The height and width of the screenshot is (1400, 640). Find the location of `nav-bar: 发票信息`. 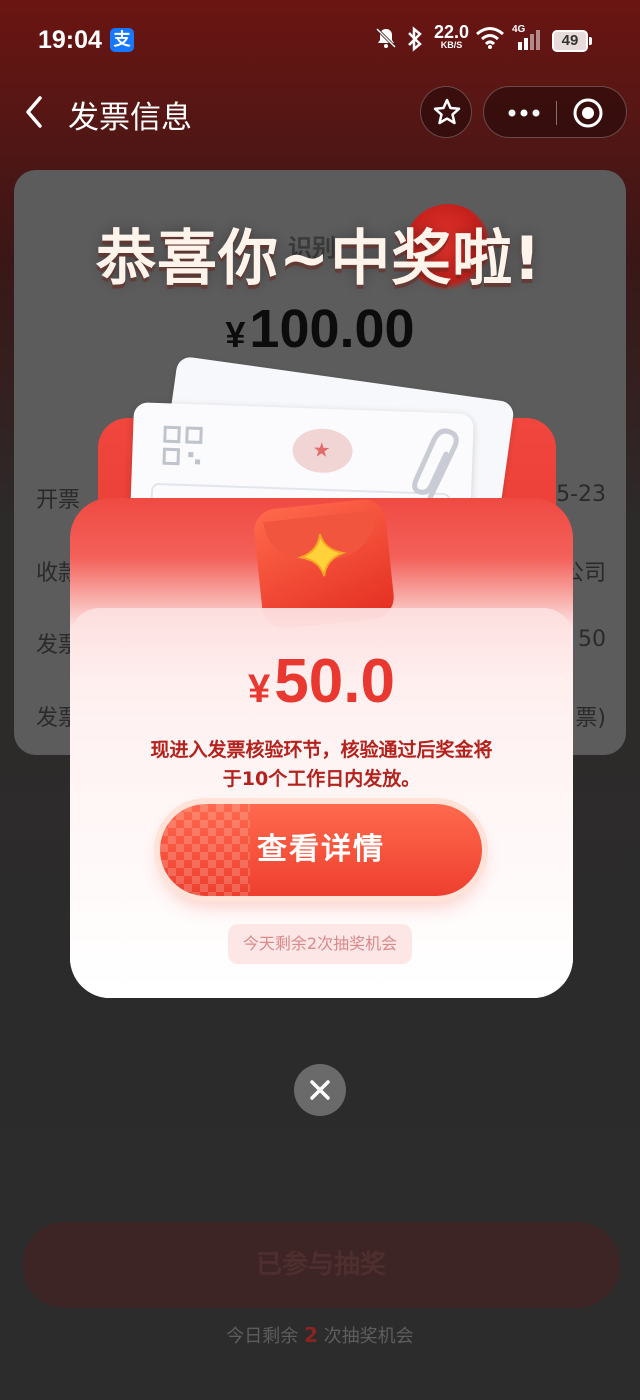

nav-bar: 发票信息 is located at coordinates (320, 112).